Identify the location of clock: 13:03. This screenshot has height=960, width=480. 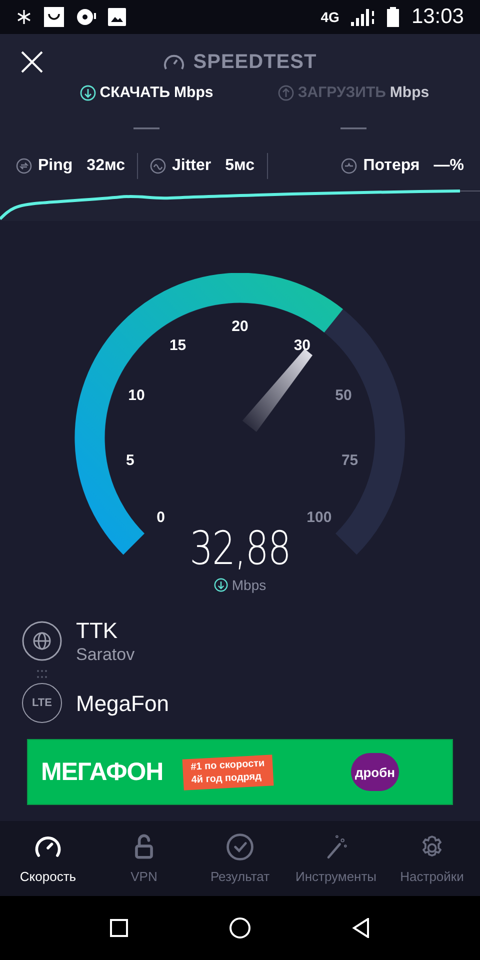
(437, 17).